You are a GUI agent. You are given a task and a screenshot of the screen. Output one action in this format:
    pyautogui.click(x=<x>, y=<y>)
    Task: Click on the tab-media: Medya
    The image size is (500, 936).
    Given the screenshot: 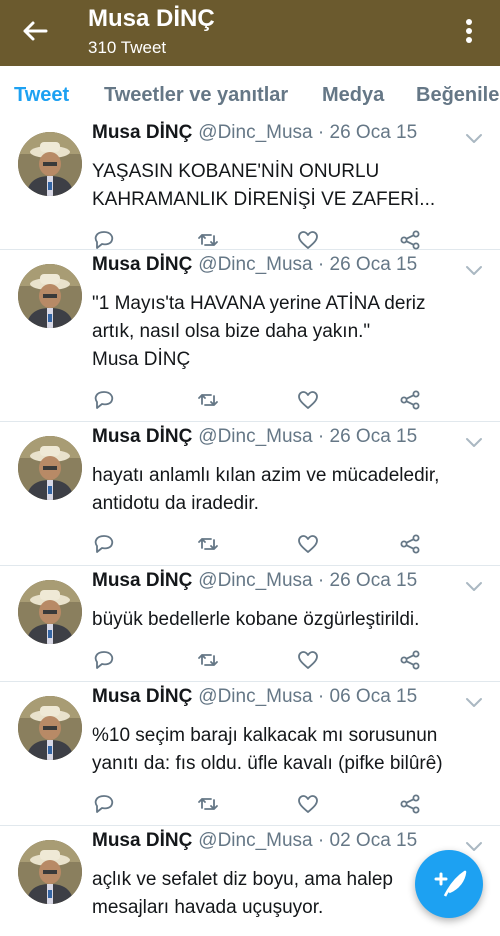 What is the action you would take?
    pyautogui.click(x=353, y=94)
    